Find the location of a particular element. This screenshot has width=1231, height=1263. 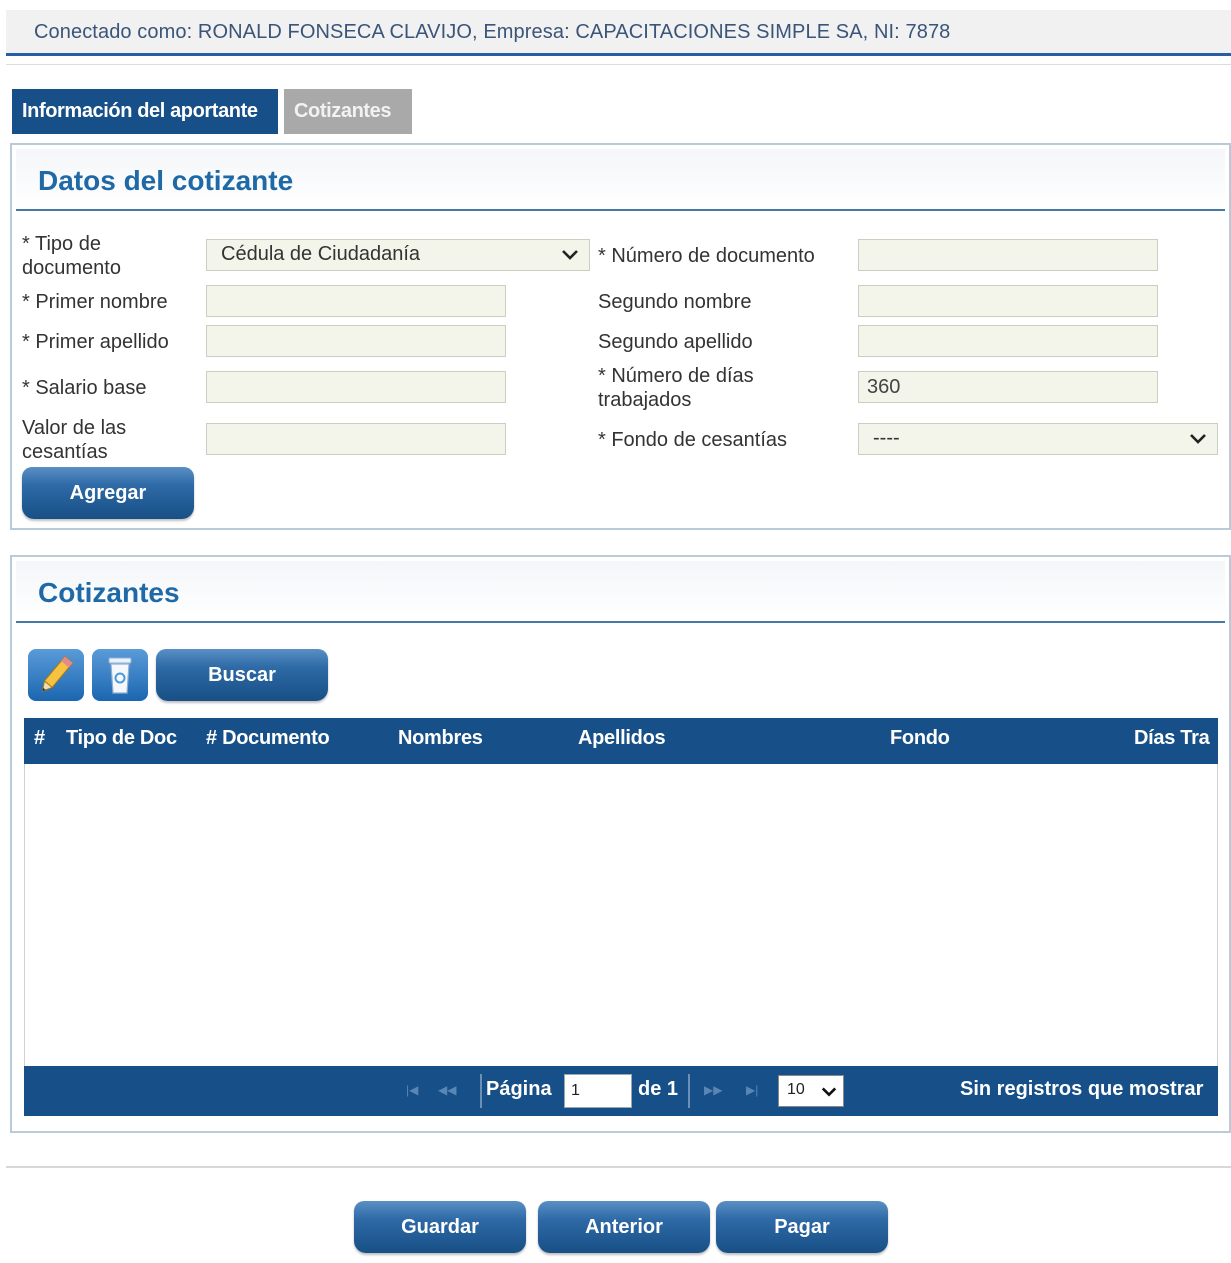

segundo-apellido-input is located at coordinates (1008, 341).